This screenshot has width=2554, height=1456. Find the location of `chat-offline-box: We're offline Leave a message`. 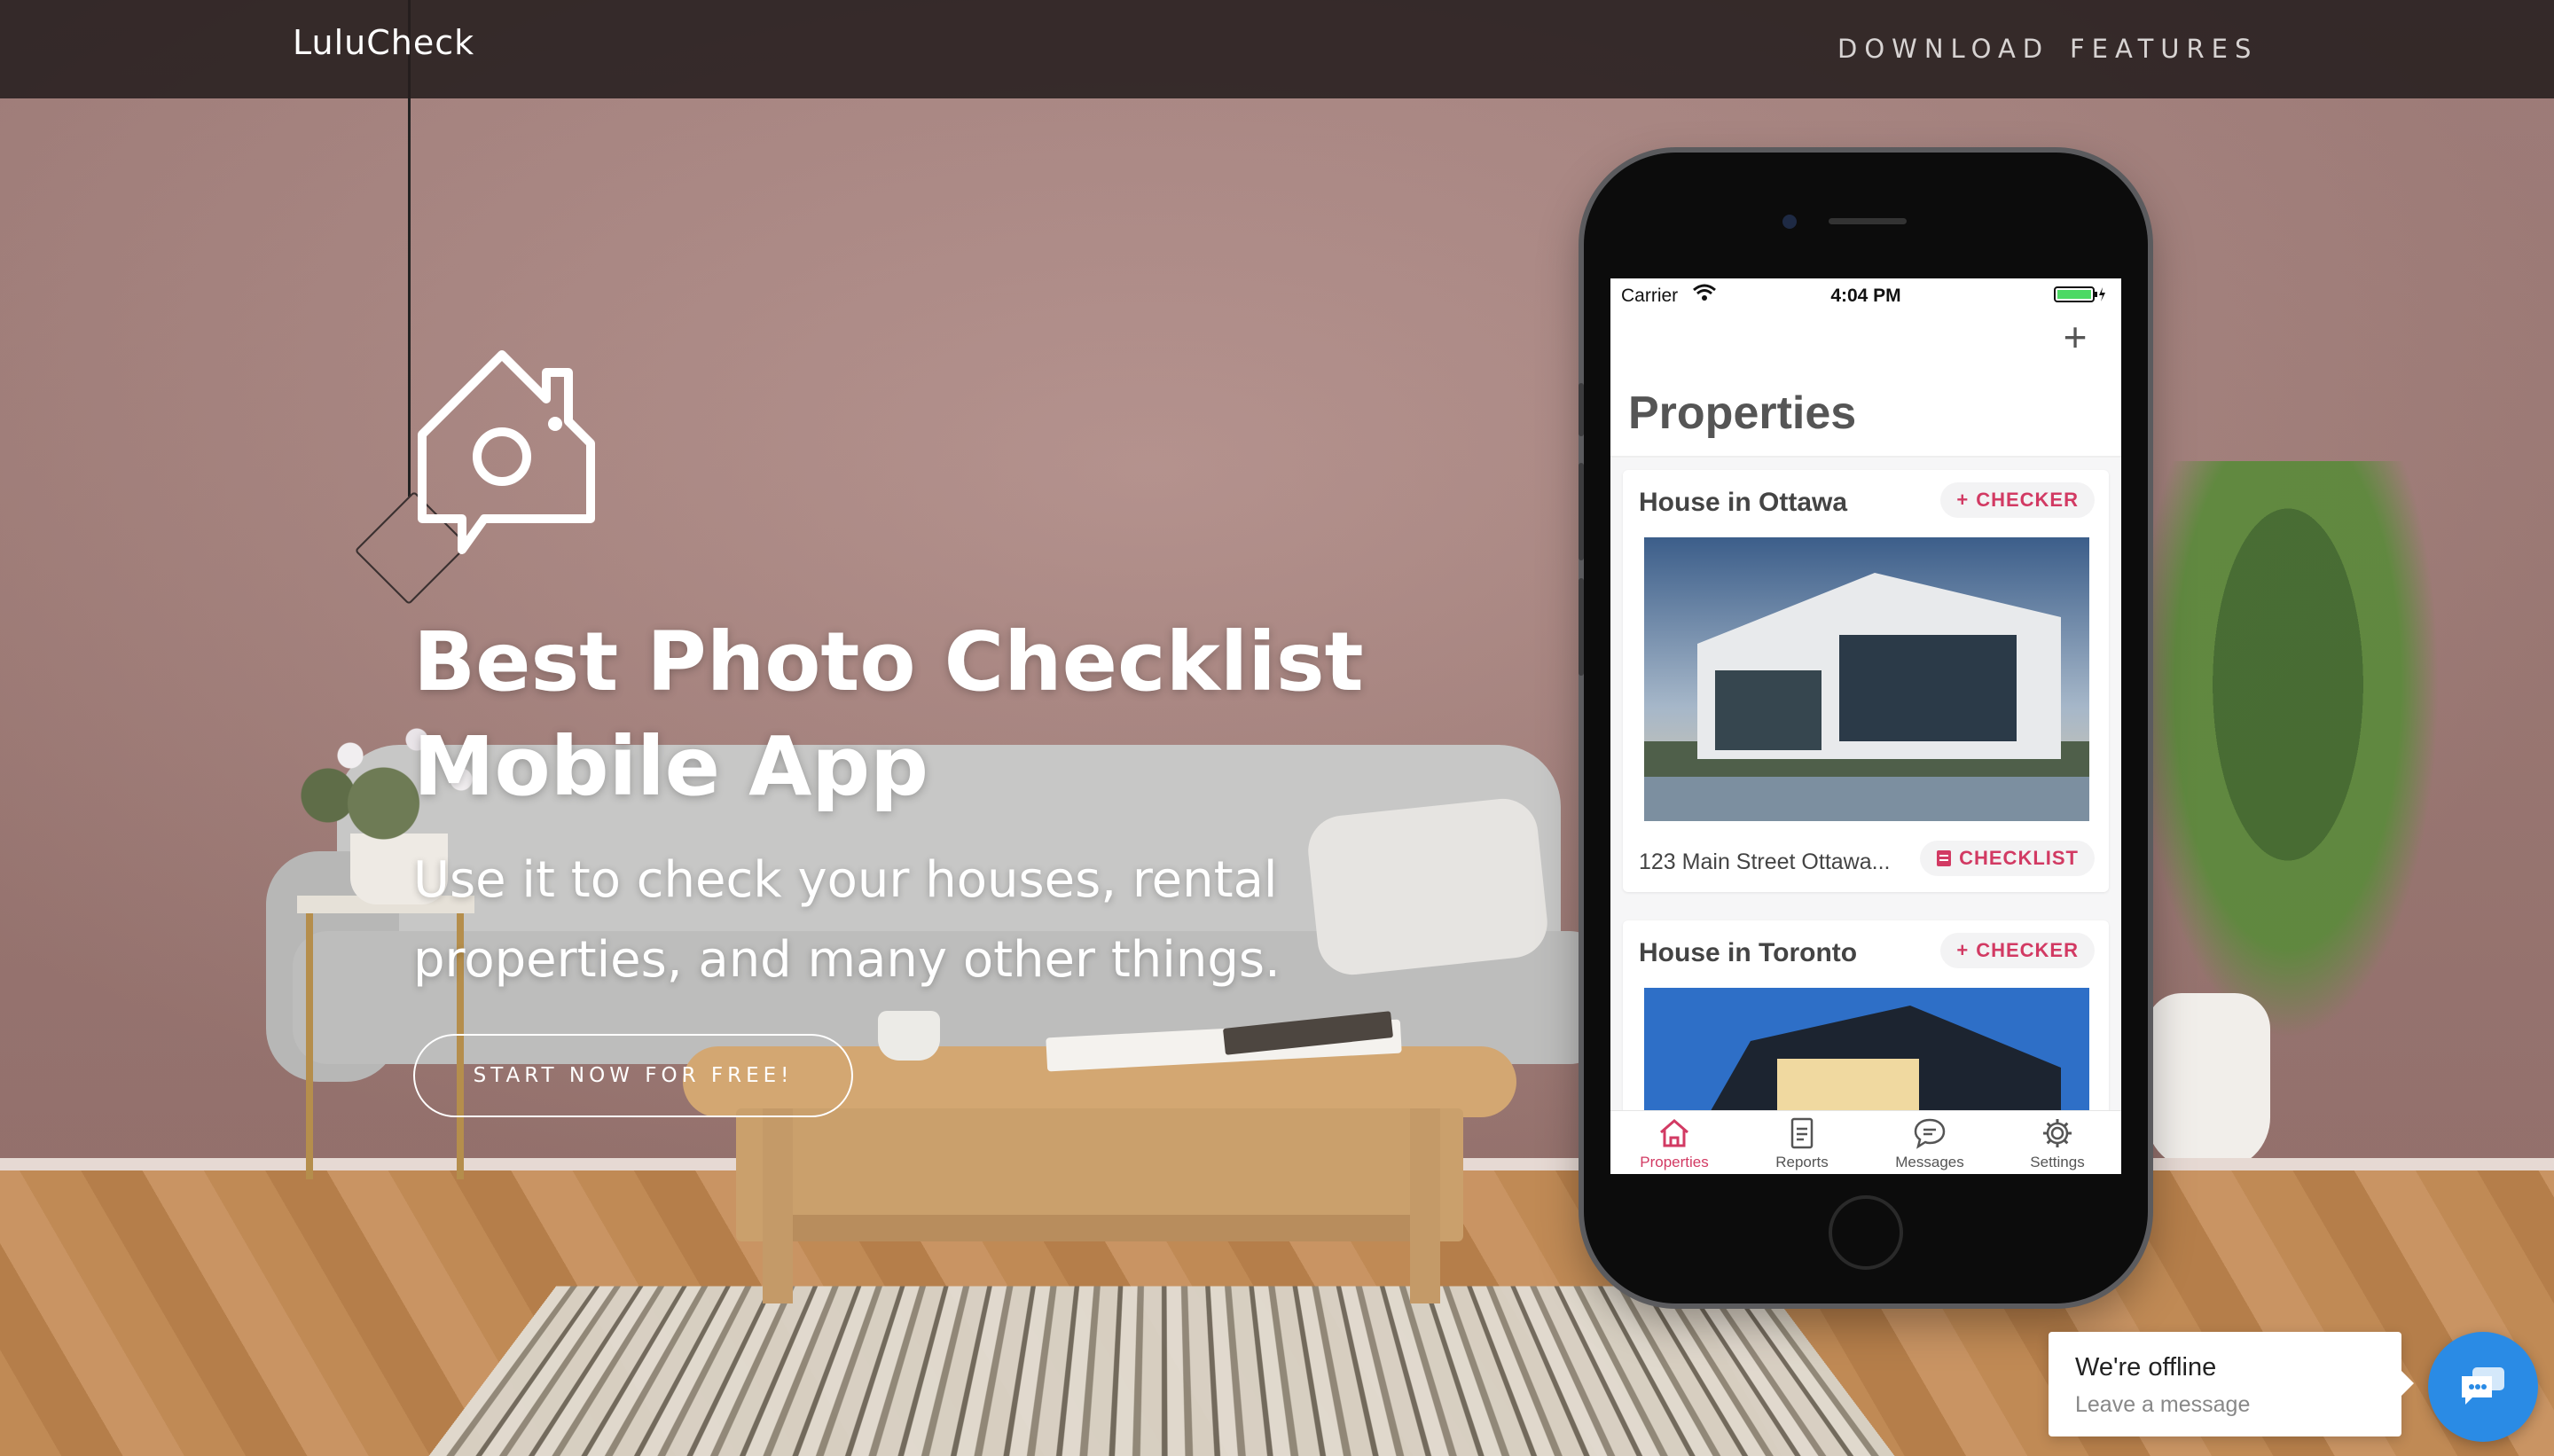

chat-offline-box: We're offline Leave a message is located at coordinates (2225, 1384).